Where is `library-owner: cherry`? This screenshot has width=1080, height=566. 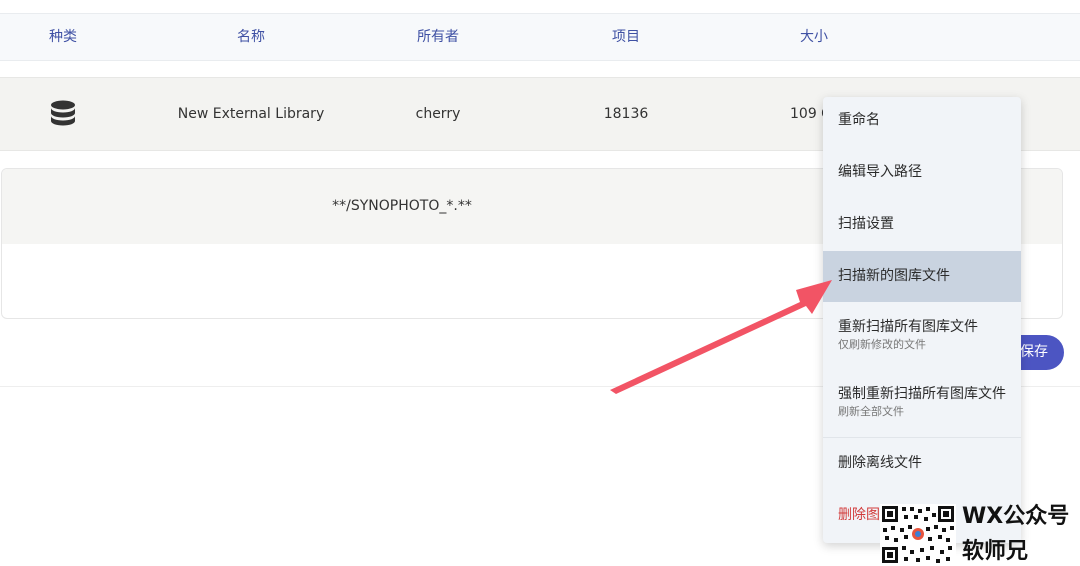 library-owner: cherry is located at coordinates (438, 114).